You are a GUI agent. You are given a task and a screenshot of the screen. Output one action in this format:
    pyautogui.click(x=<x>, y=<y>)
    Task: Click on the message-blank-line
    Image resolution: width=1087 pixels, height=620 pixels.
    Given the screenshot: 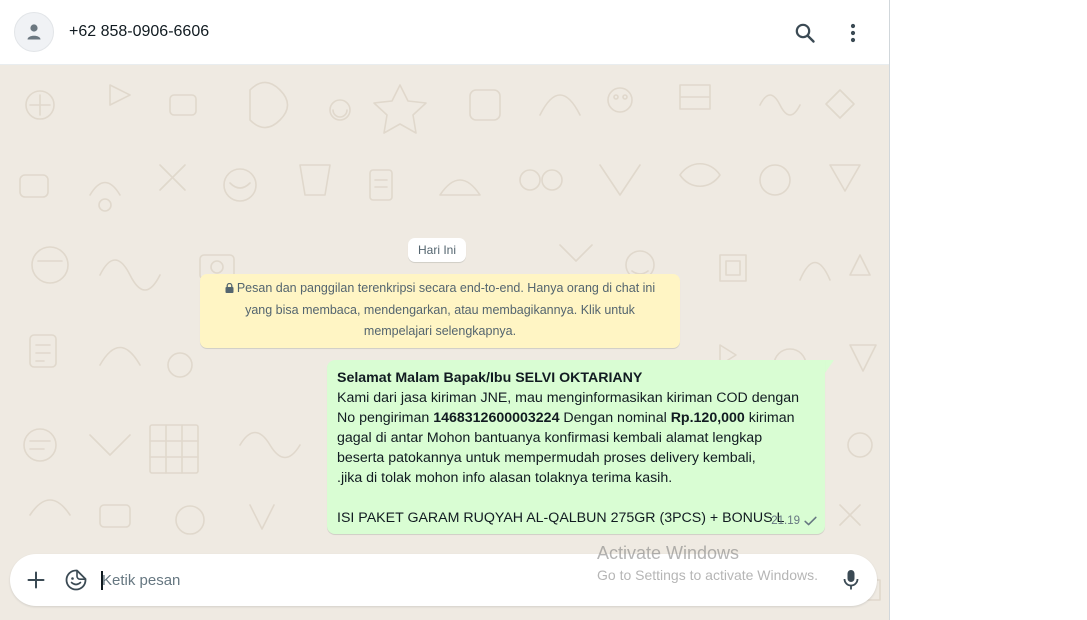 What is the action you would take?
    pyautogui.click(x=576, y=498)
    